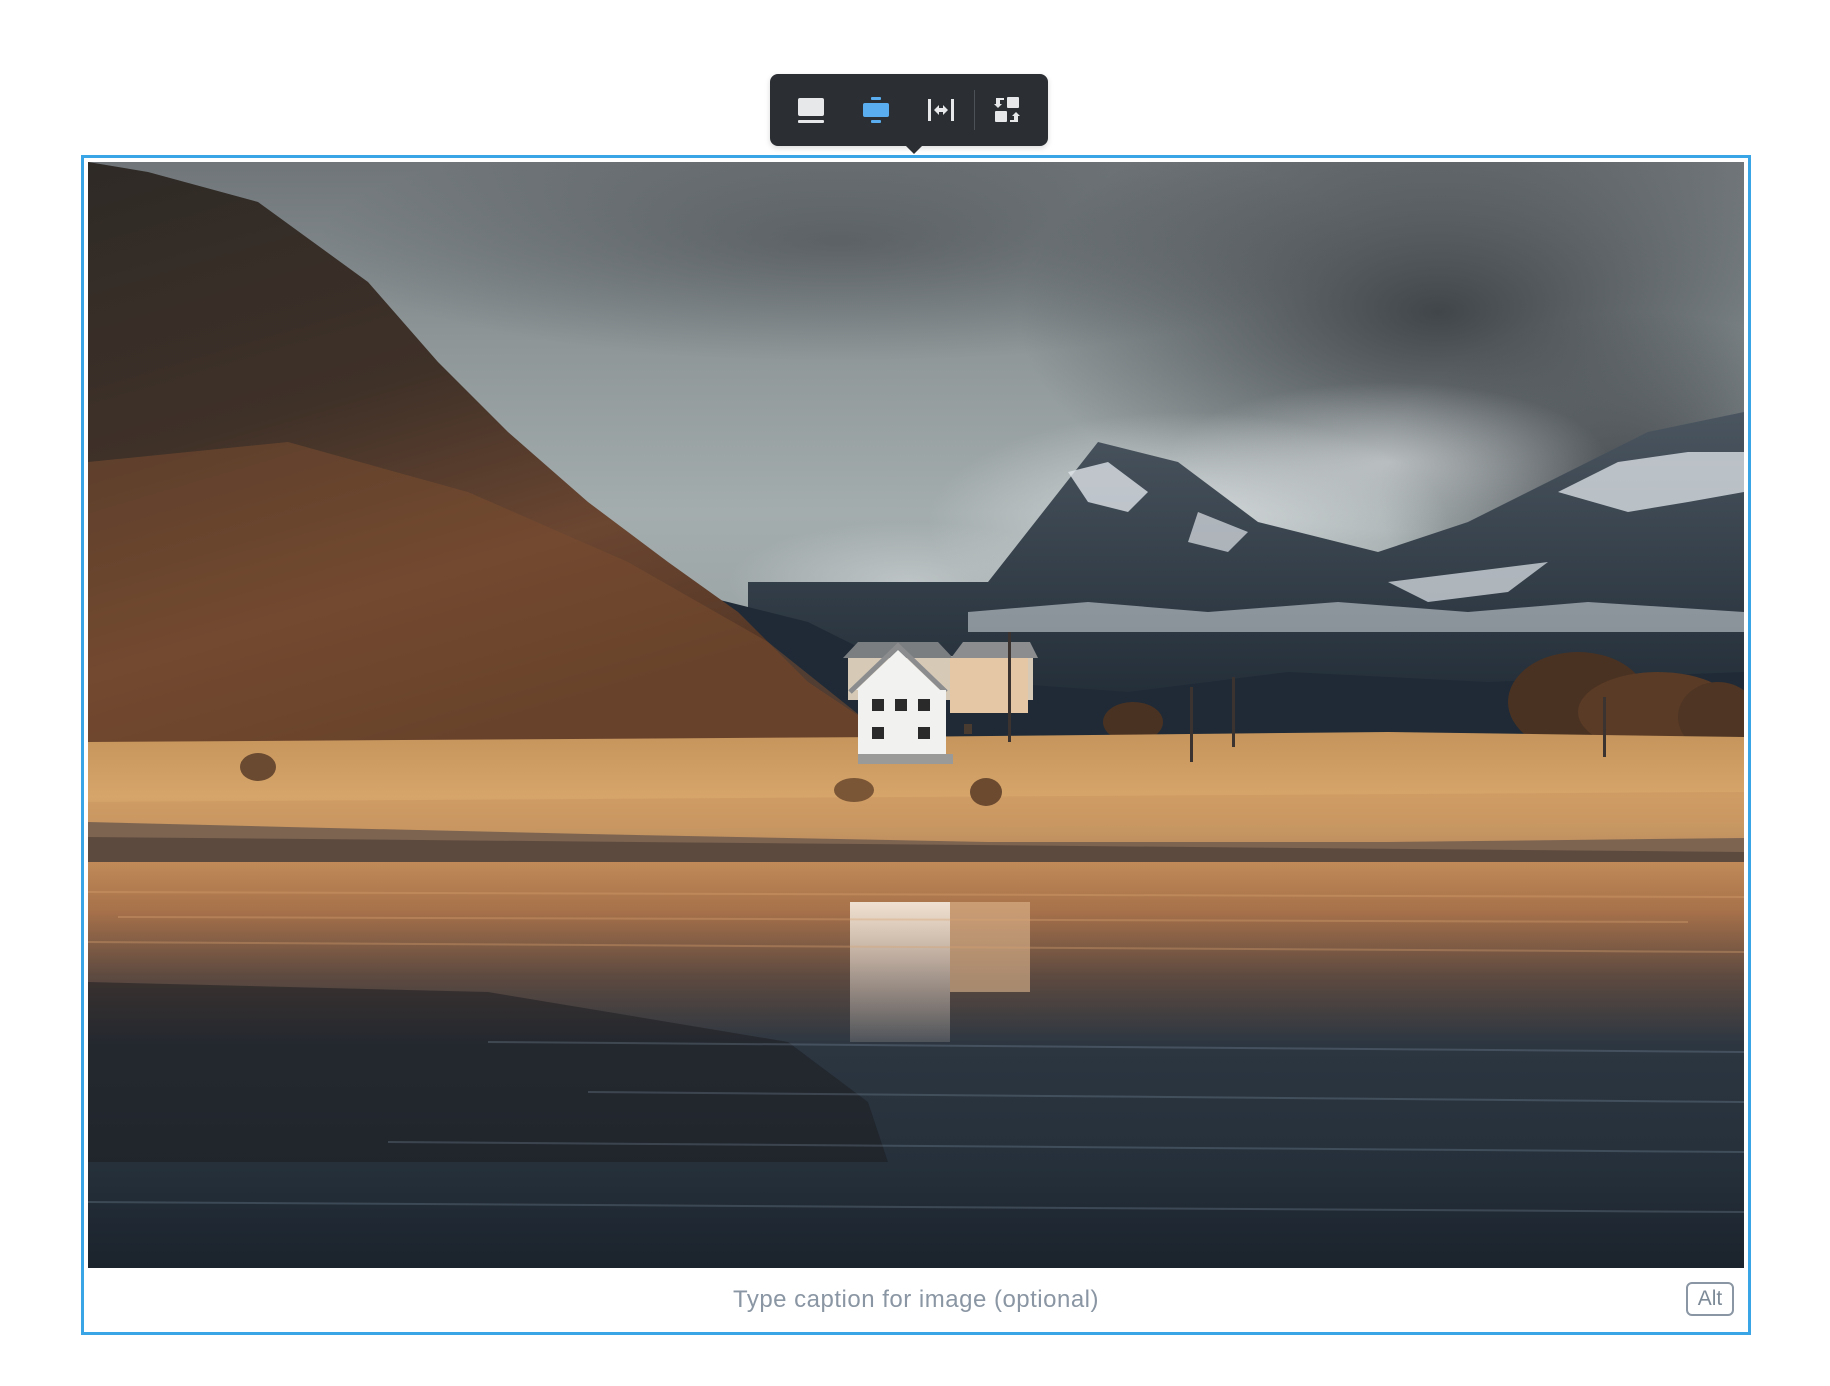 Image resolution: width=1830 pixels, height=1386 pixels. I want to click on replace-image-icon, so click(1007, 109).